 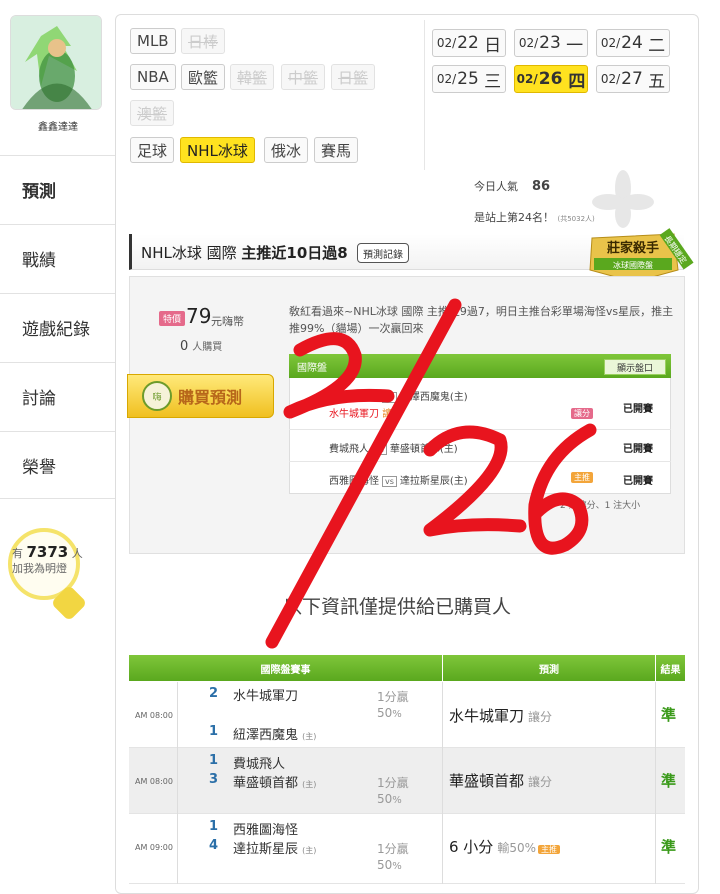 I want to click on date-0226: 02/26 四, so click(x=551, y=79).